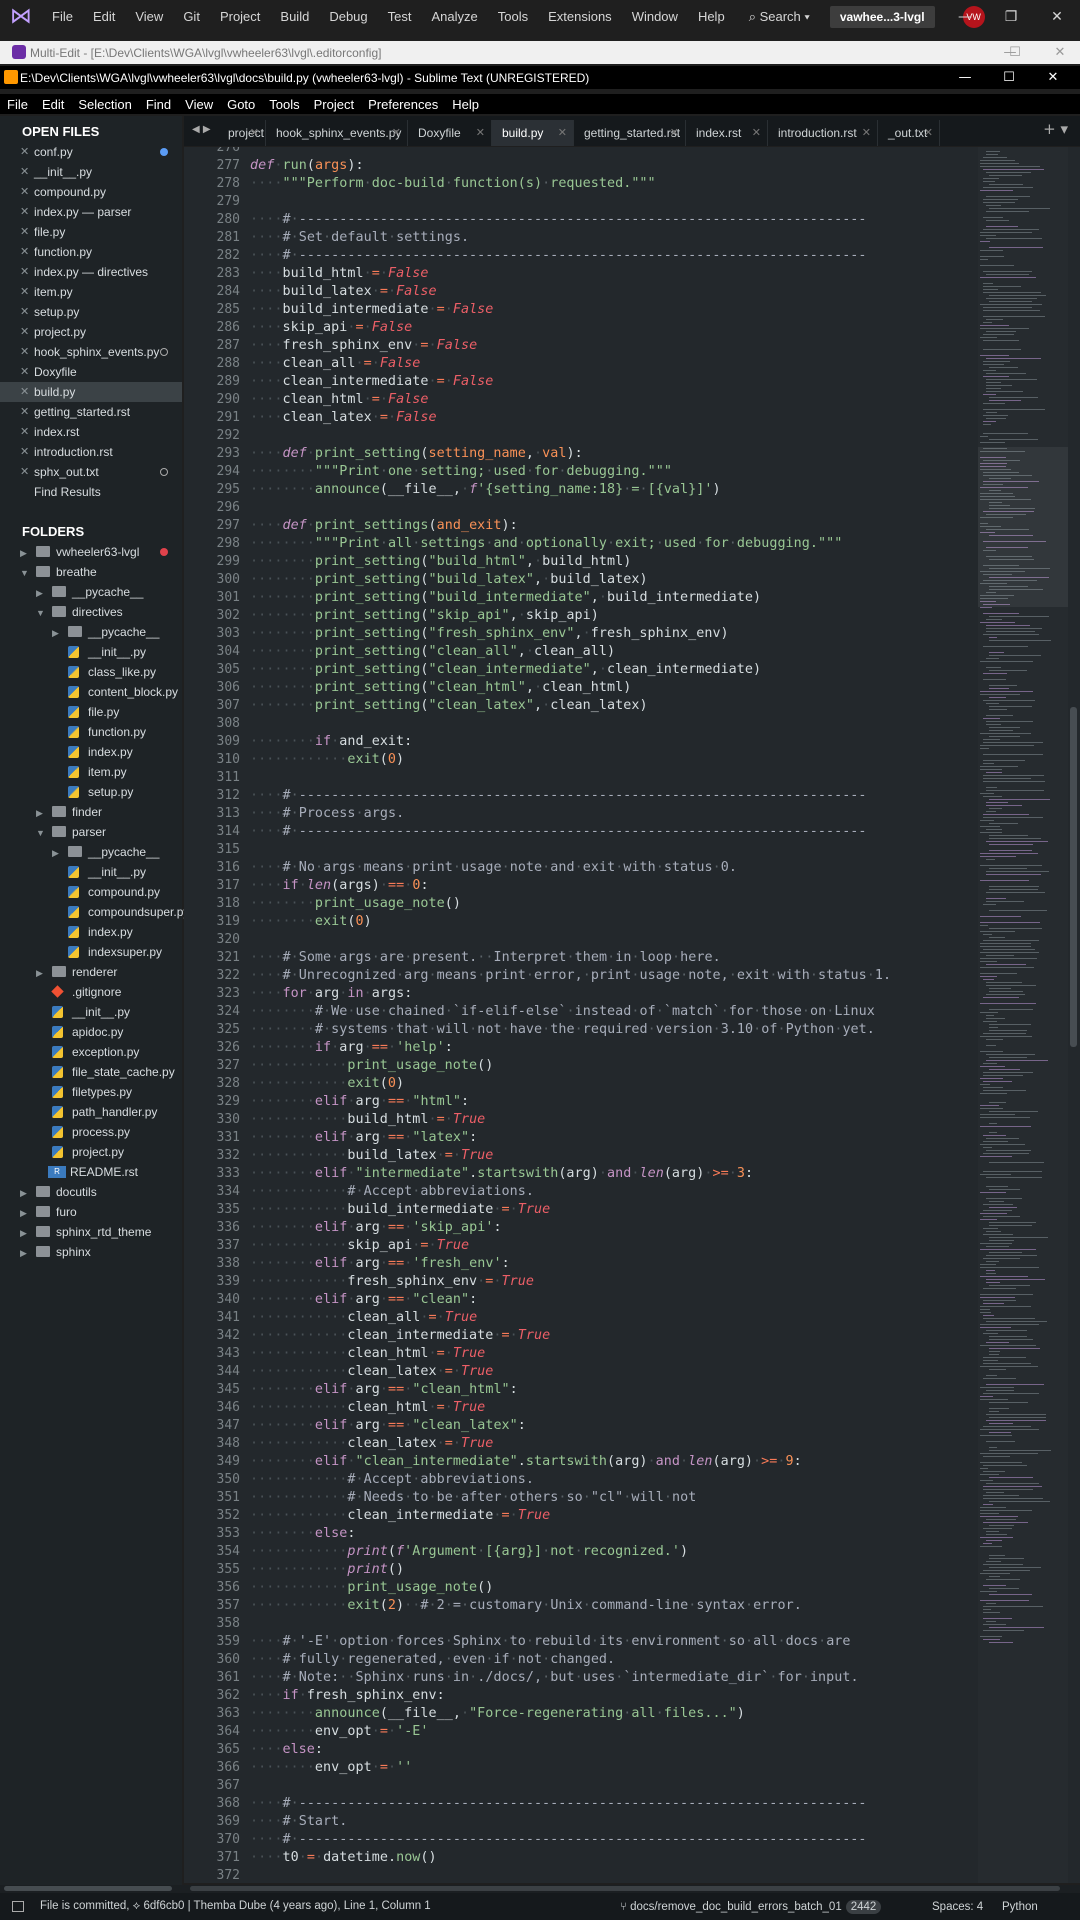 This screenshot has width=1080, height=1920. Describe the element at coordinates (91, 932) in the screenshot. I see `folder-tree-item: index.py` at that location.